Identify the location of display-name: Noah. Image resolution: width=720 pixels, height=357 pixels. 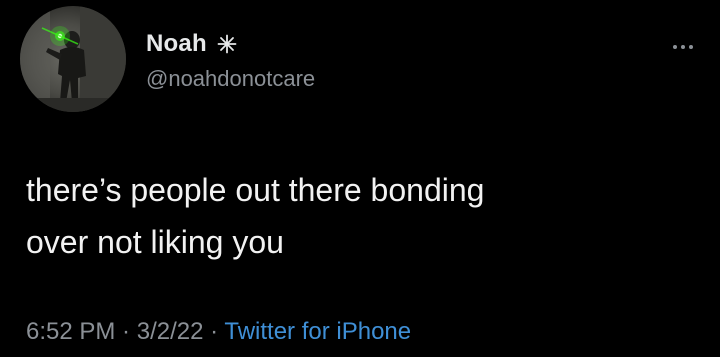
(176, 44).